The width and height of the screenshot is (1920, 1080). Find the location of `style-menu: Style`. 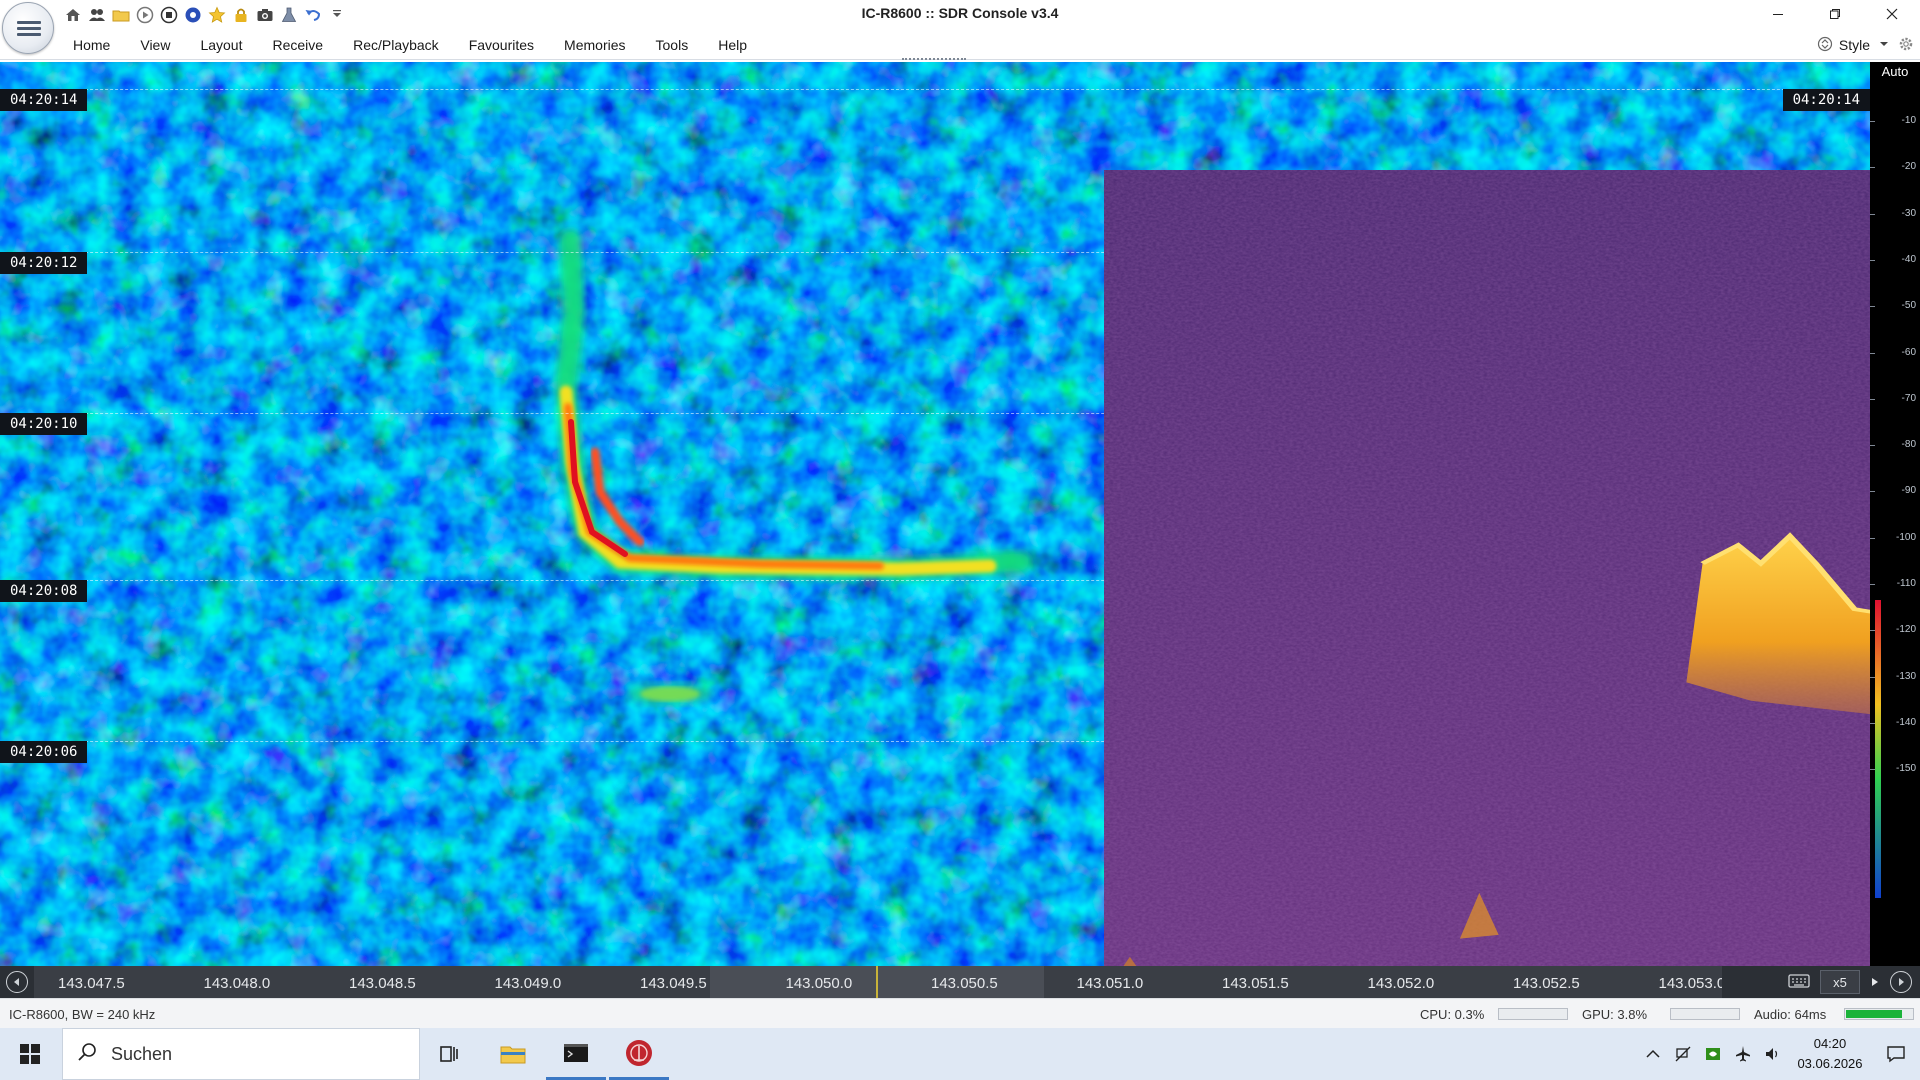

style-menu: Style is located at coordinates (1865, 45).